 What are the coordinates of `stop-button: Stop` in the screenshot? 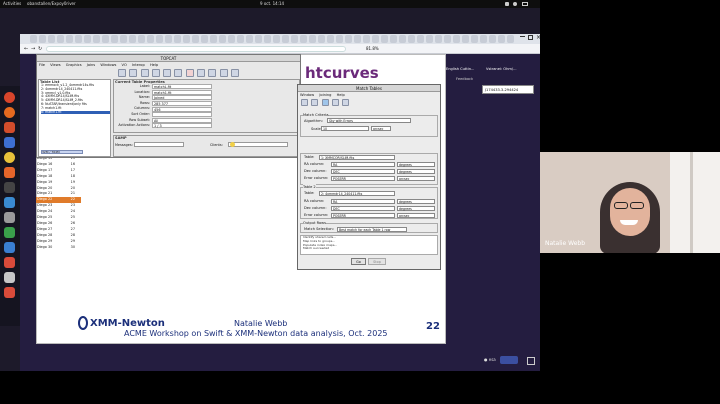 It's located at (377, 261).